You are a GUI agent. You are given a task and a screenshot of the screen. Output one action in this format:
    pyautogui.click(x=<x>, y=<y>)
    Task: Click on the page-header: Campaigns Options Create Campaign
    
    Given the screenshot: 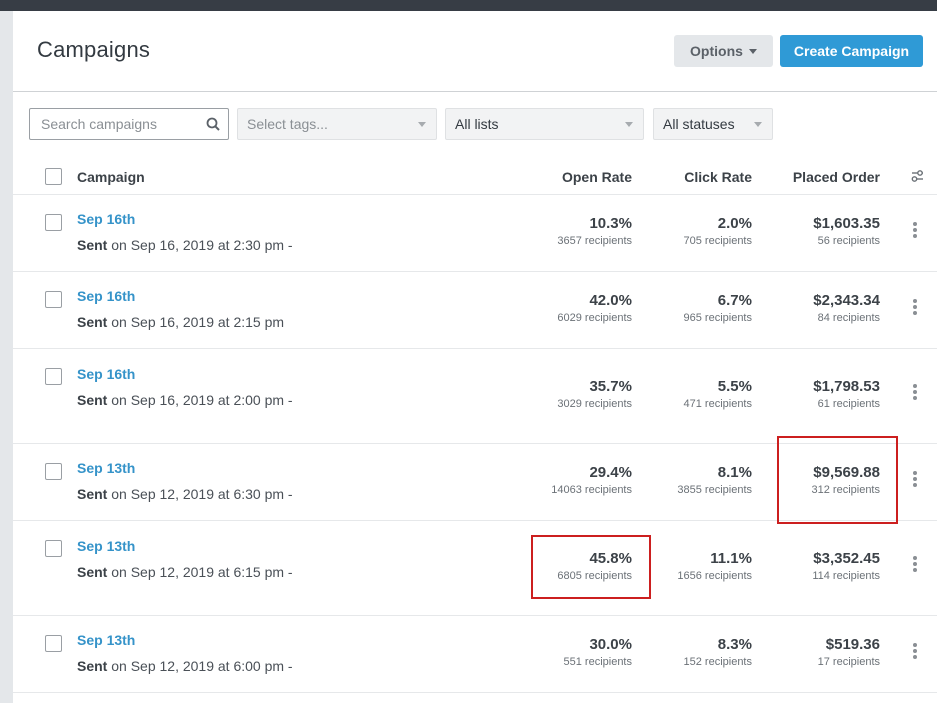 What is the action you would take?
    pyautogui.click(x=475, y=51)
    